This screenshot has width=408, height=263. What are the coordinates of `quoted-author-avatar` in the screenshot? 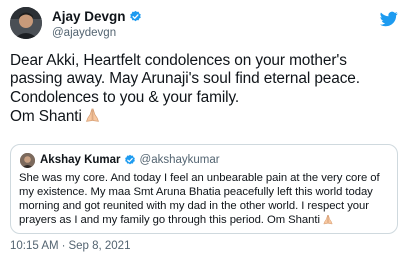 It's located at (27, 160).